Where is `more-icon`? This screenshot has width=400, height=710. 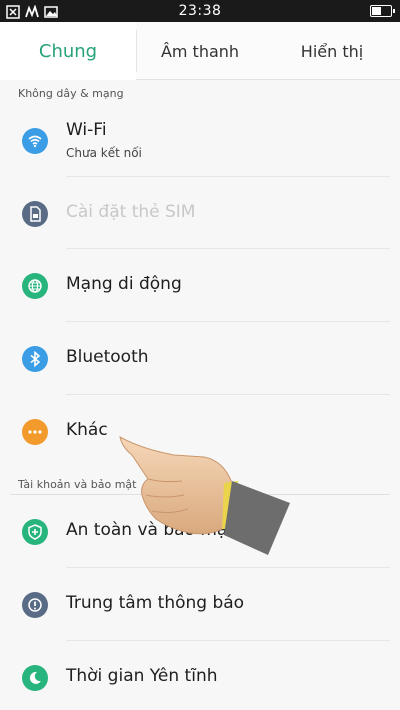
more-icon is located at coordinates (35, 432).